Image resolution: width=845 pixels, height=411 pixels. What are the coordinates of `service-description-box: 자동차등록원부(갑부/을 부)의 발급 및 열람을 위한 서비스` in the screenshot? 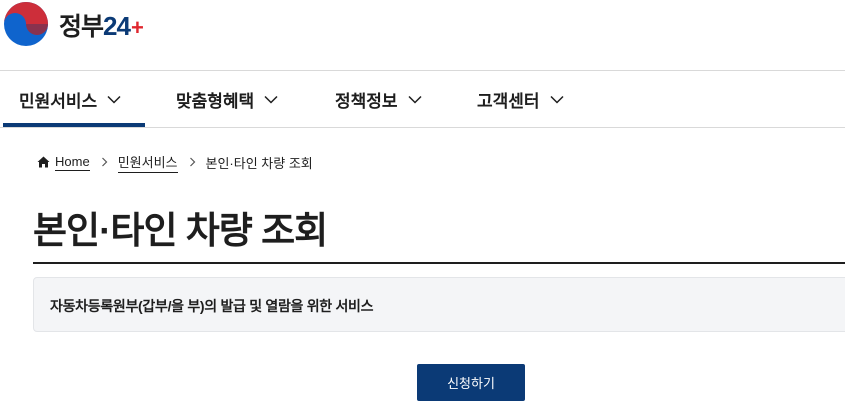 It's located at (439, 304).